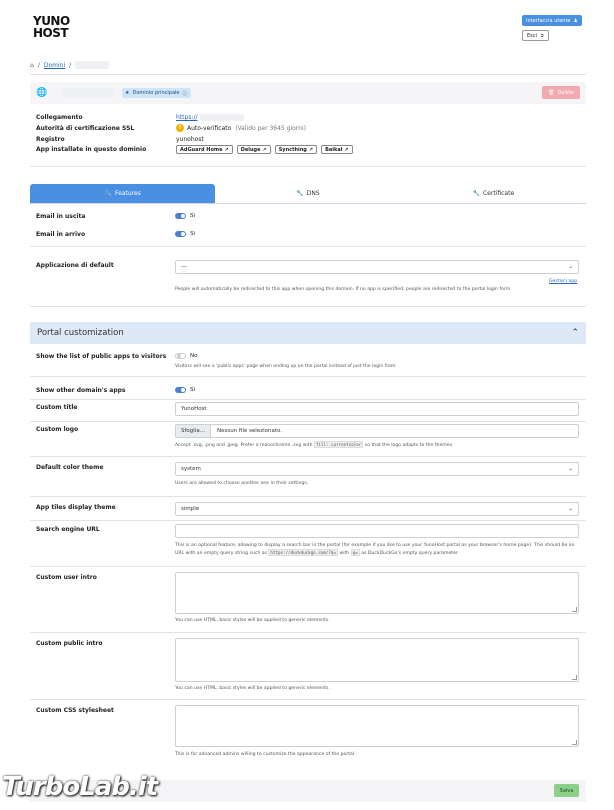 The image size is (614, 810). What do you see at coordinates (81, 390) in the screenshot?
I see `other-domains-label: Show other domain's apps` at bounding box center [81, 390].